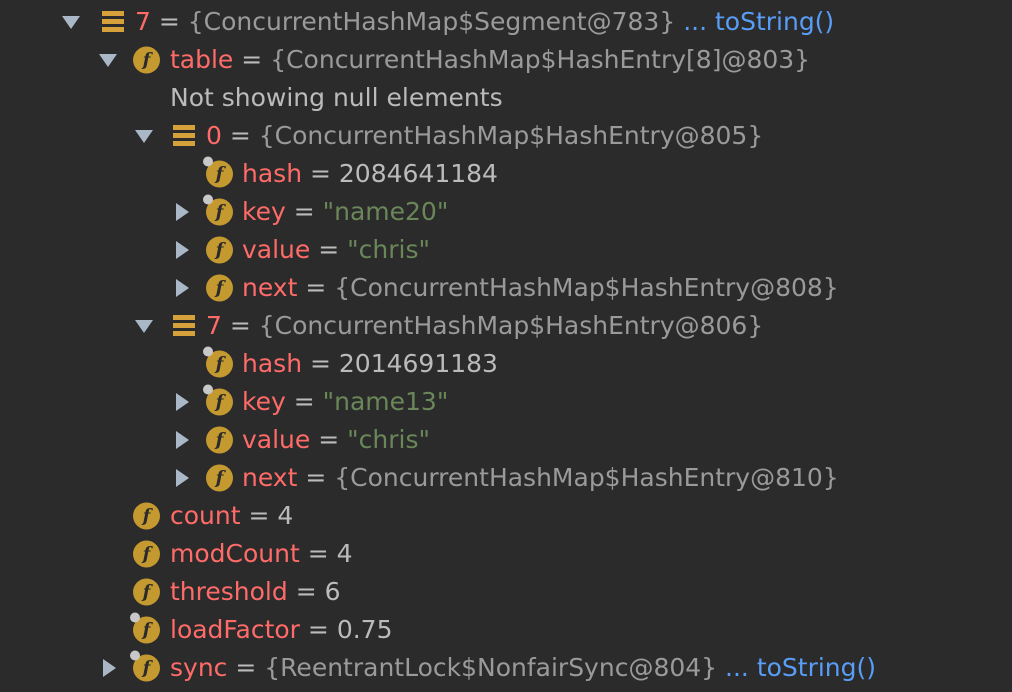 The width and height of the screenshot is (1012, 692). What do you see at coordinates (202, 59) in the screenshot?
I see `var-name: table` at bounding box center [202, 59].